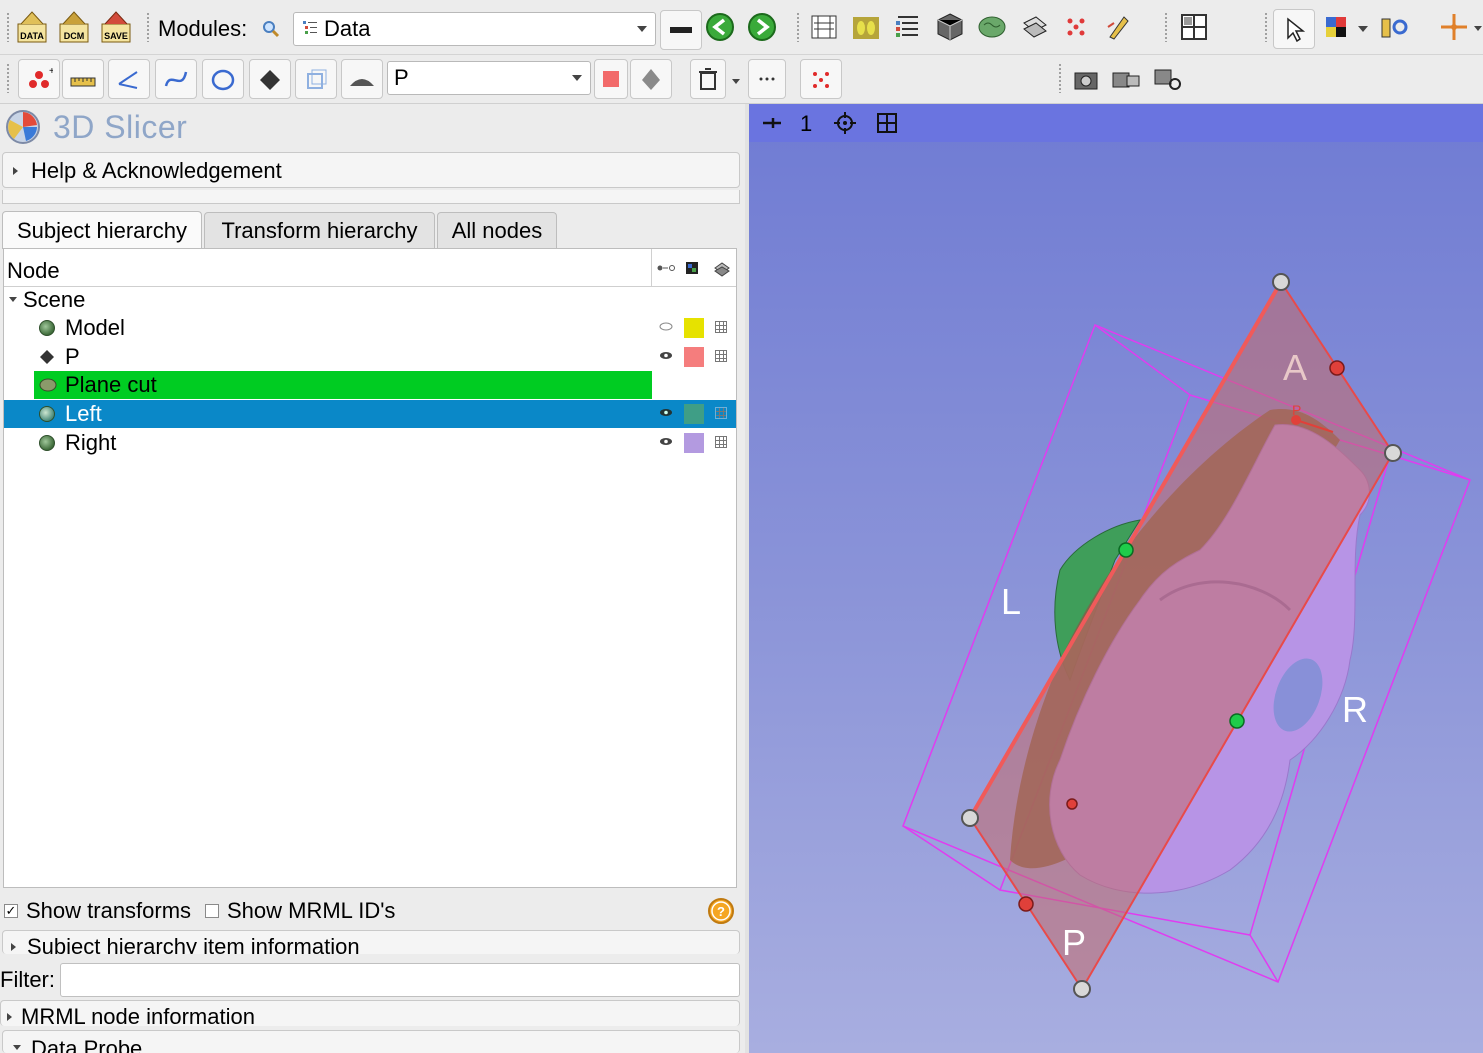 This screenshot has width=1483, height=1053. What do you see at coordinates (371, 170) in the screenshot?
I see `help-section-header: Help & Acknowledgement` at bounding box center [371, 170].